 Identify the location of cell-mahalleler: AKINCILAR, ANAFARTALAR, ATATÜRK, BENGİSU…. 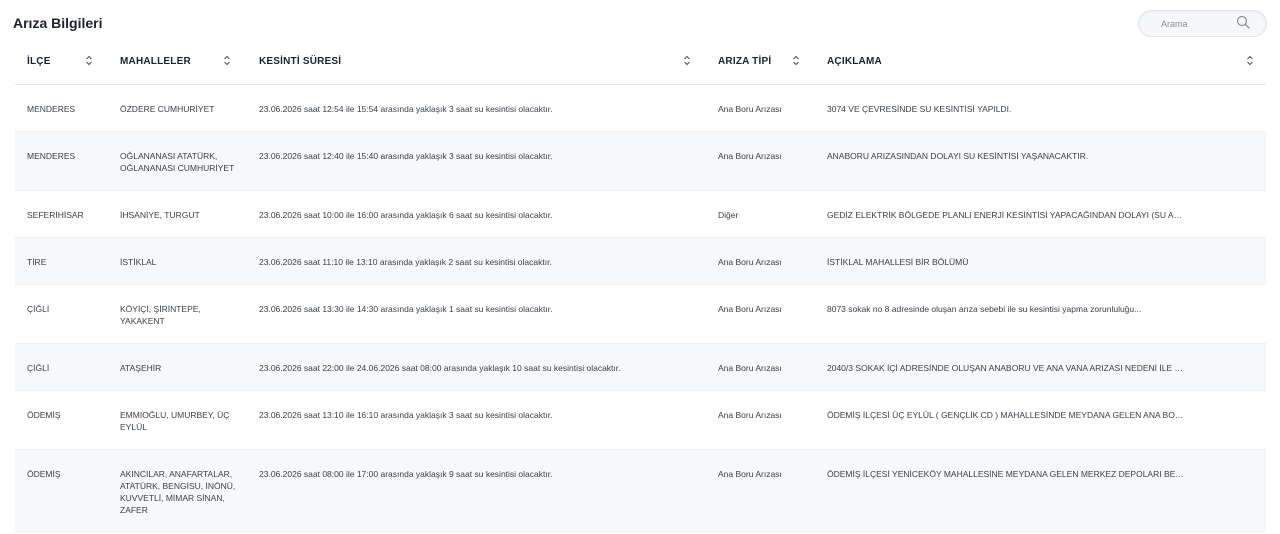
(178, 492).